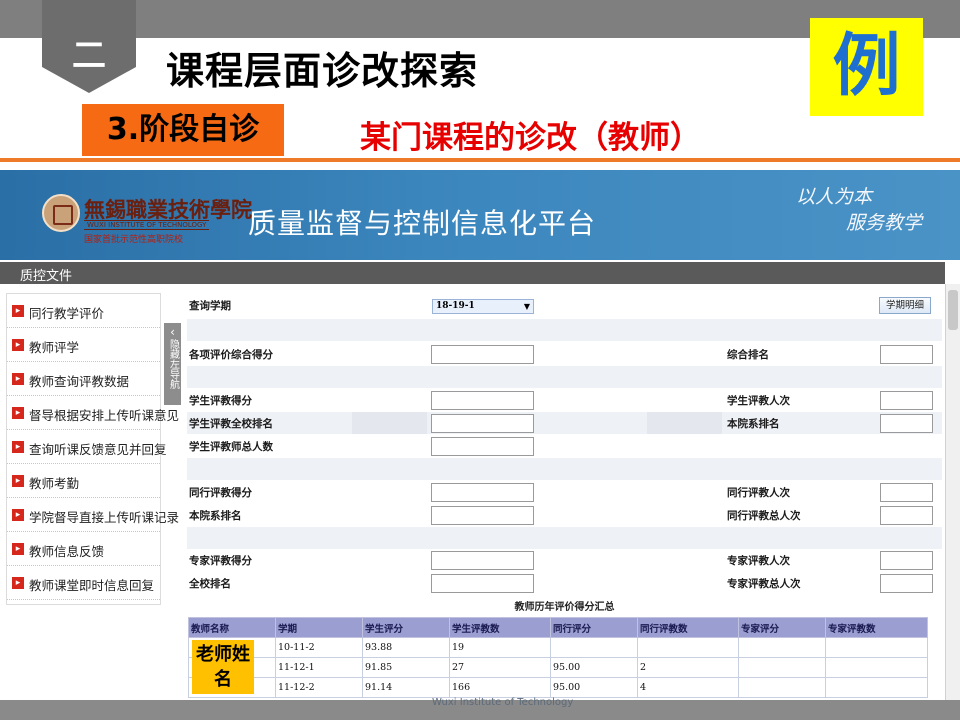 The image size is (960, 720). Describe the element at coordinates (764, 516) in the screenshot. I see `peer-total-label: 同行评教总人次` at that location.